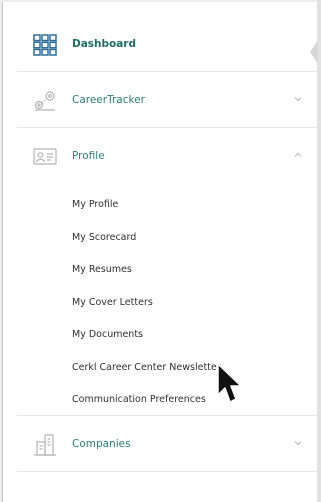  What do you see at coordinates (112, 302) in the screenshot?
I see `submenu-item-my-cover-letters: My Cover Letters` at bounding box center [112, 302].